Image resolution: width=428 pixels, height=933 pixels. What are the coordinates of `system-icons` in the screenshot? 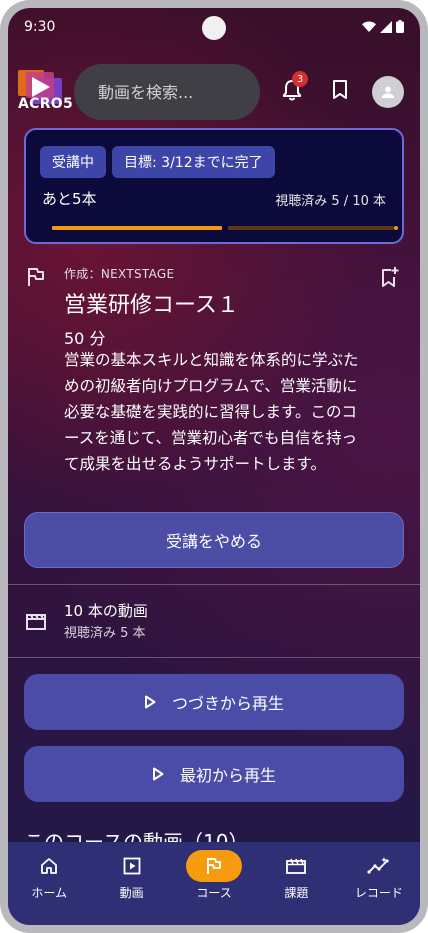 It's located at (383, 26).